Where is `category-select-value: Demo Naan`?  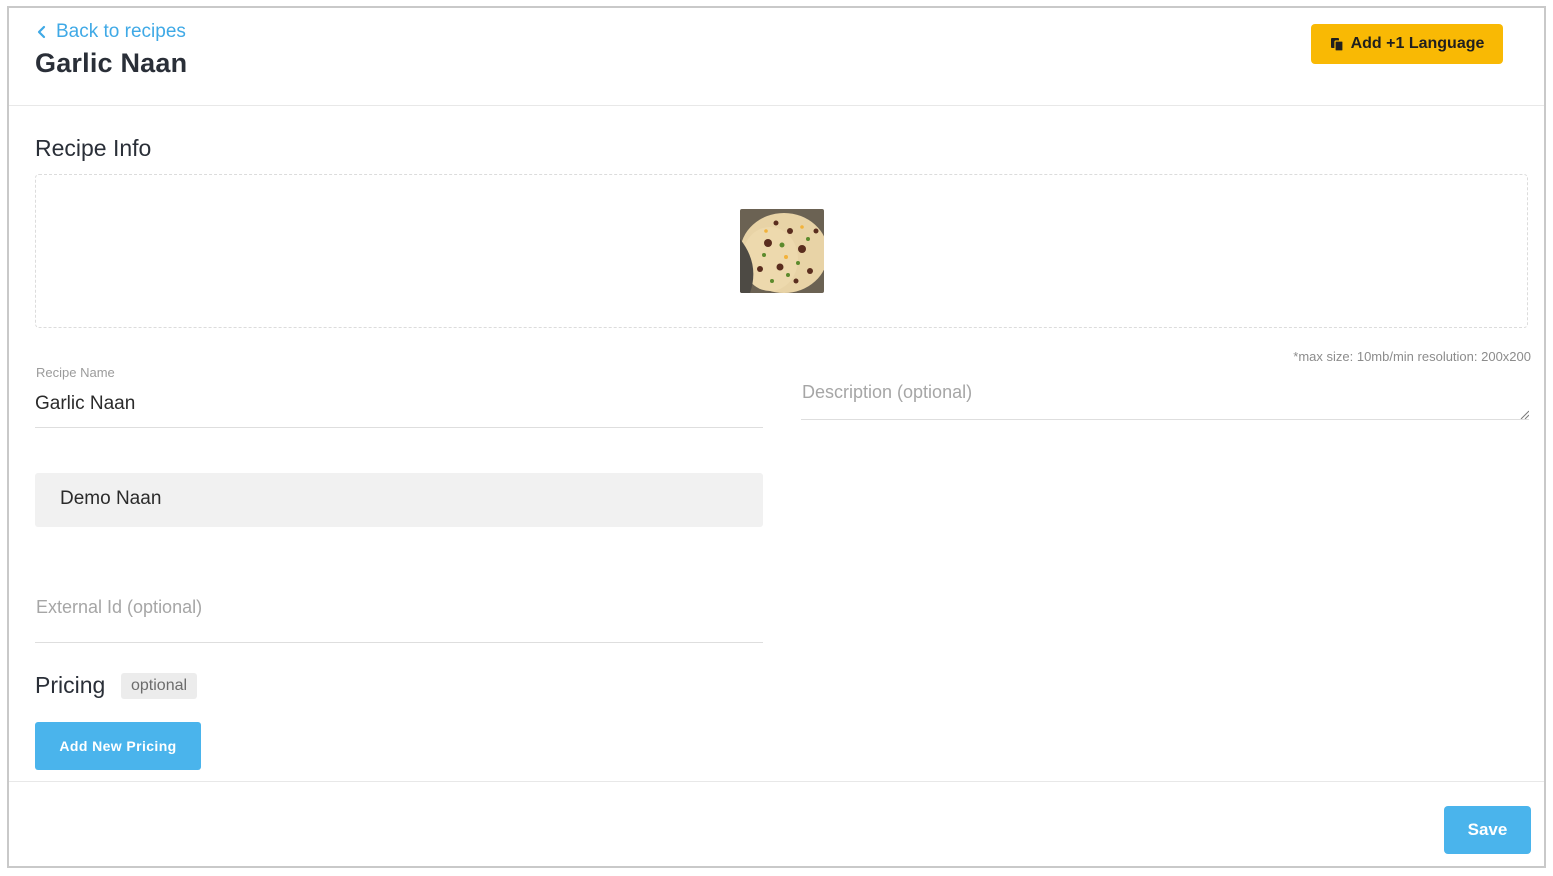
category-select-value: Demo Naan is located at coordinates (111, 498).